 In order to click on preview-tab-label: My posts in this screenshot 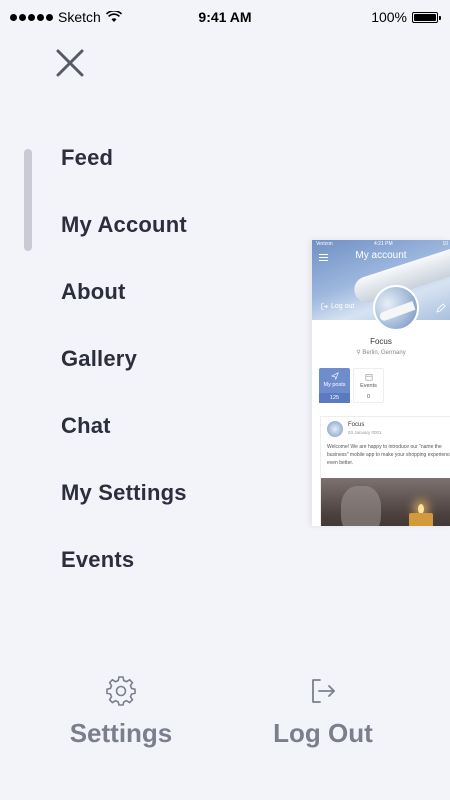, I will do `click(334, 385)`.